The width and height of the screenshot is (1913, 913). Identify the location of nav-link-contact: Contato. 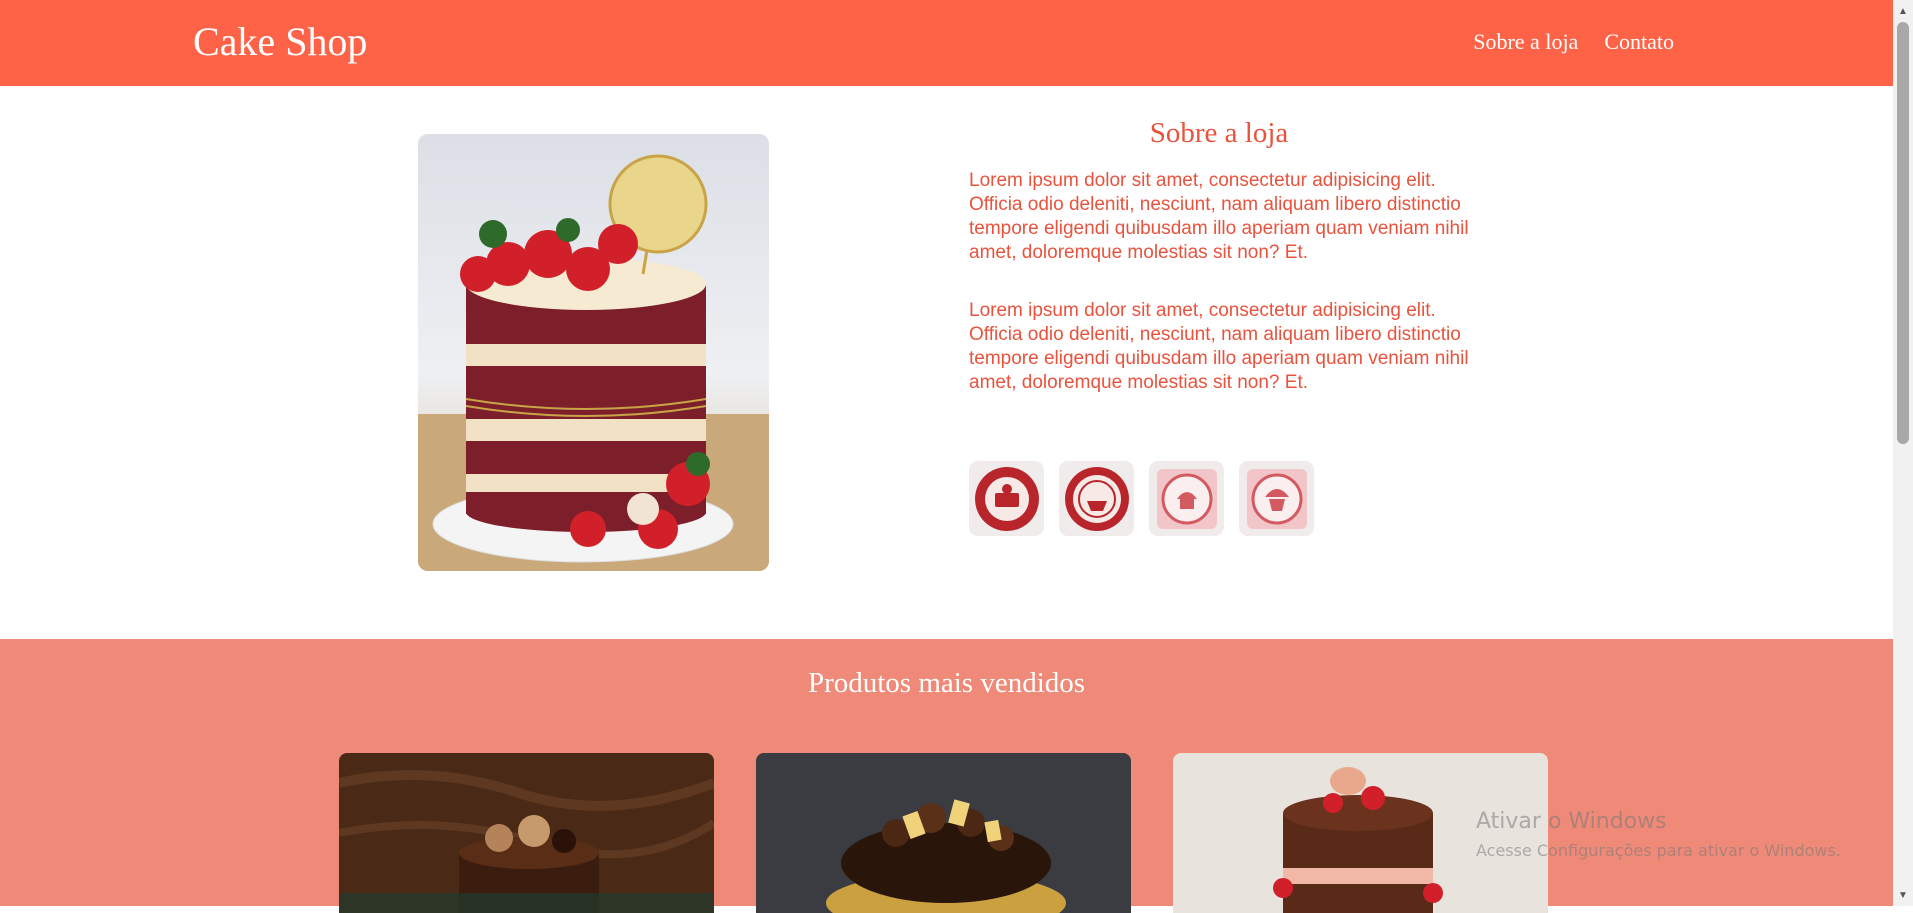
(1639, 42).